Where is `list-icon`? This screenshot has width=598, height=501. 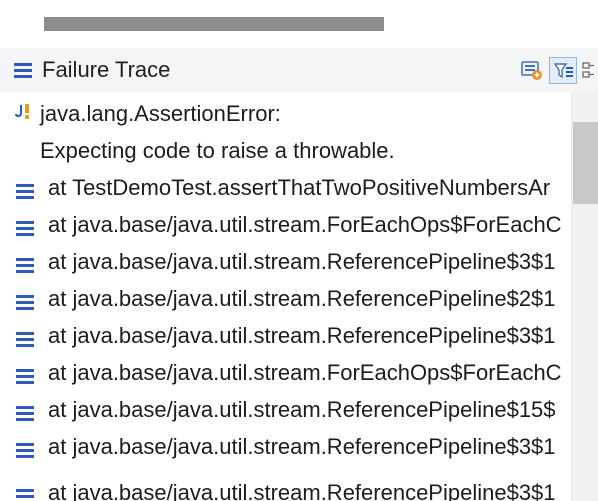
list-icon is located at coordinates (23, 72).